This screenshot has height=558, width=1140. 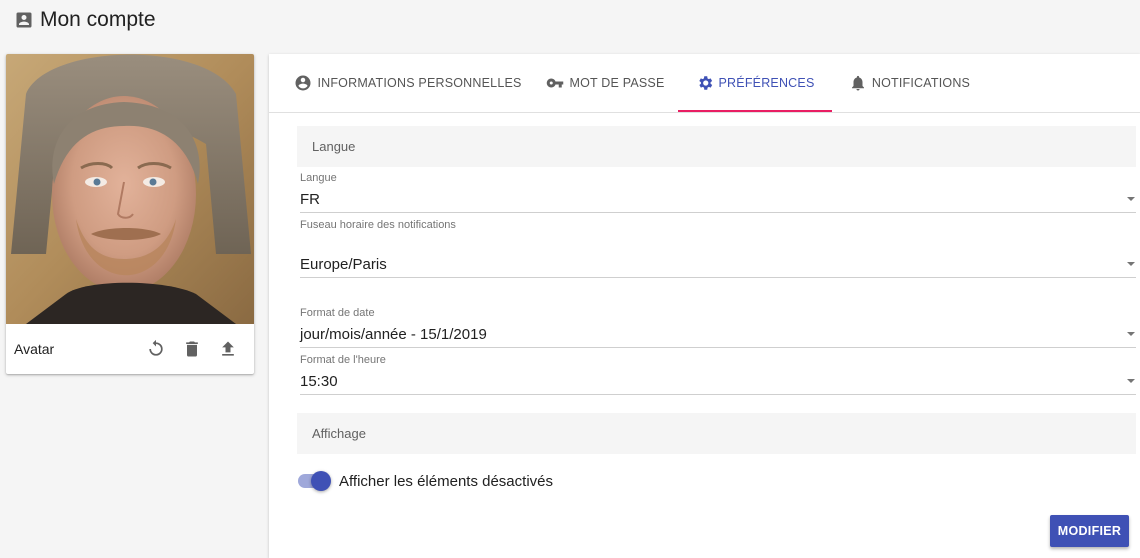 I want to click on avatar-upload-button, so click(x=228, y=349).